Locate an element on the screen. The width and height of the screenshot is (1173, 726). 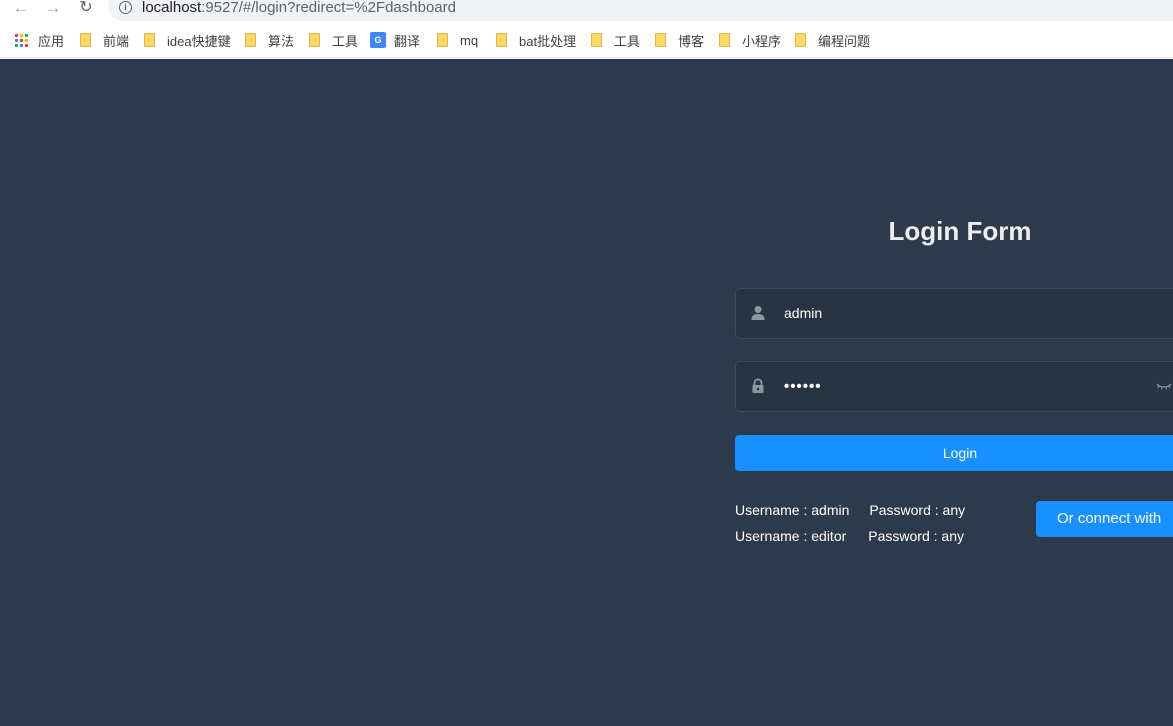
bookmark-label: idea快捷键 is located at coordinates (199, 41).